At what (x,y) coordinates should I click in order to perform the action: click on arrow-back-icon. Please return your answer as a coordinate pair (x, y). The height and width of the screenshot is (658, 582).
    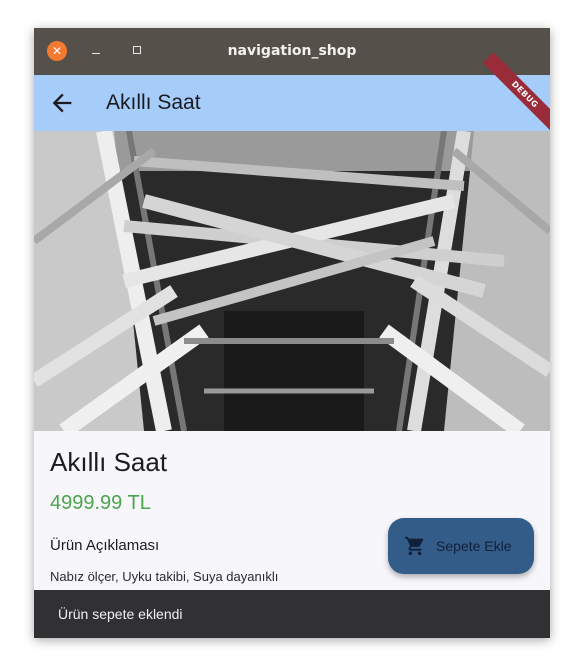
    Looking at the image, I should click on (62, 103).